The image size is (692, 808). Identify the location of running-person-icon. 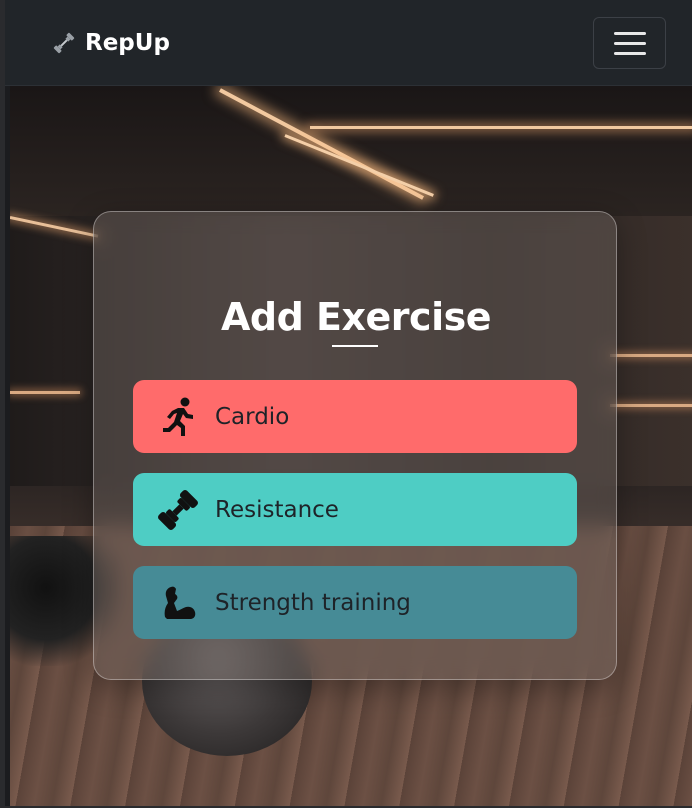
(178, 417).